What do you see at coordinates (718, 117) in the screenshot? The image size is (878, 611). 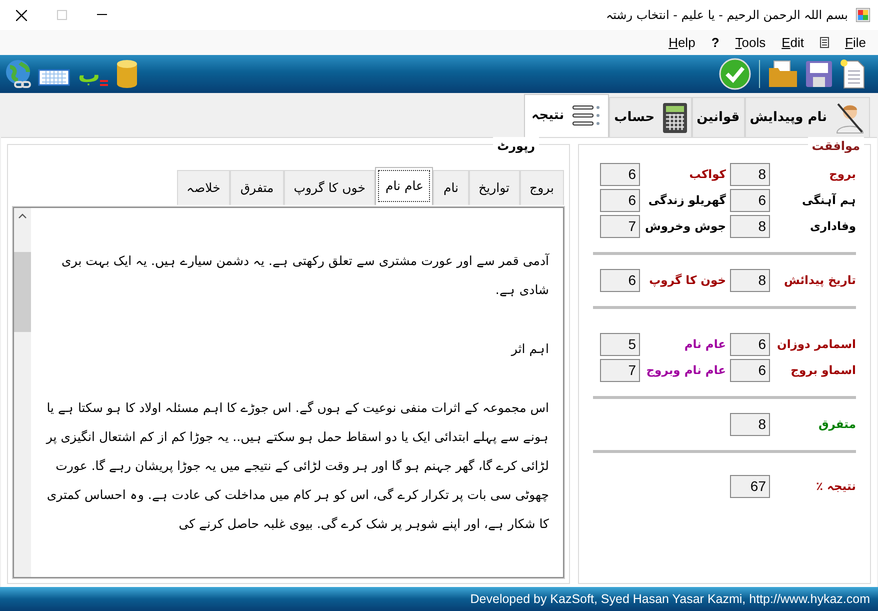 I see `tab: قوانین` at bounding box center [718, 117].